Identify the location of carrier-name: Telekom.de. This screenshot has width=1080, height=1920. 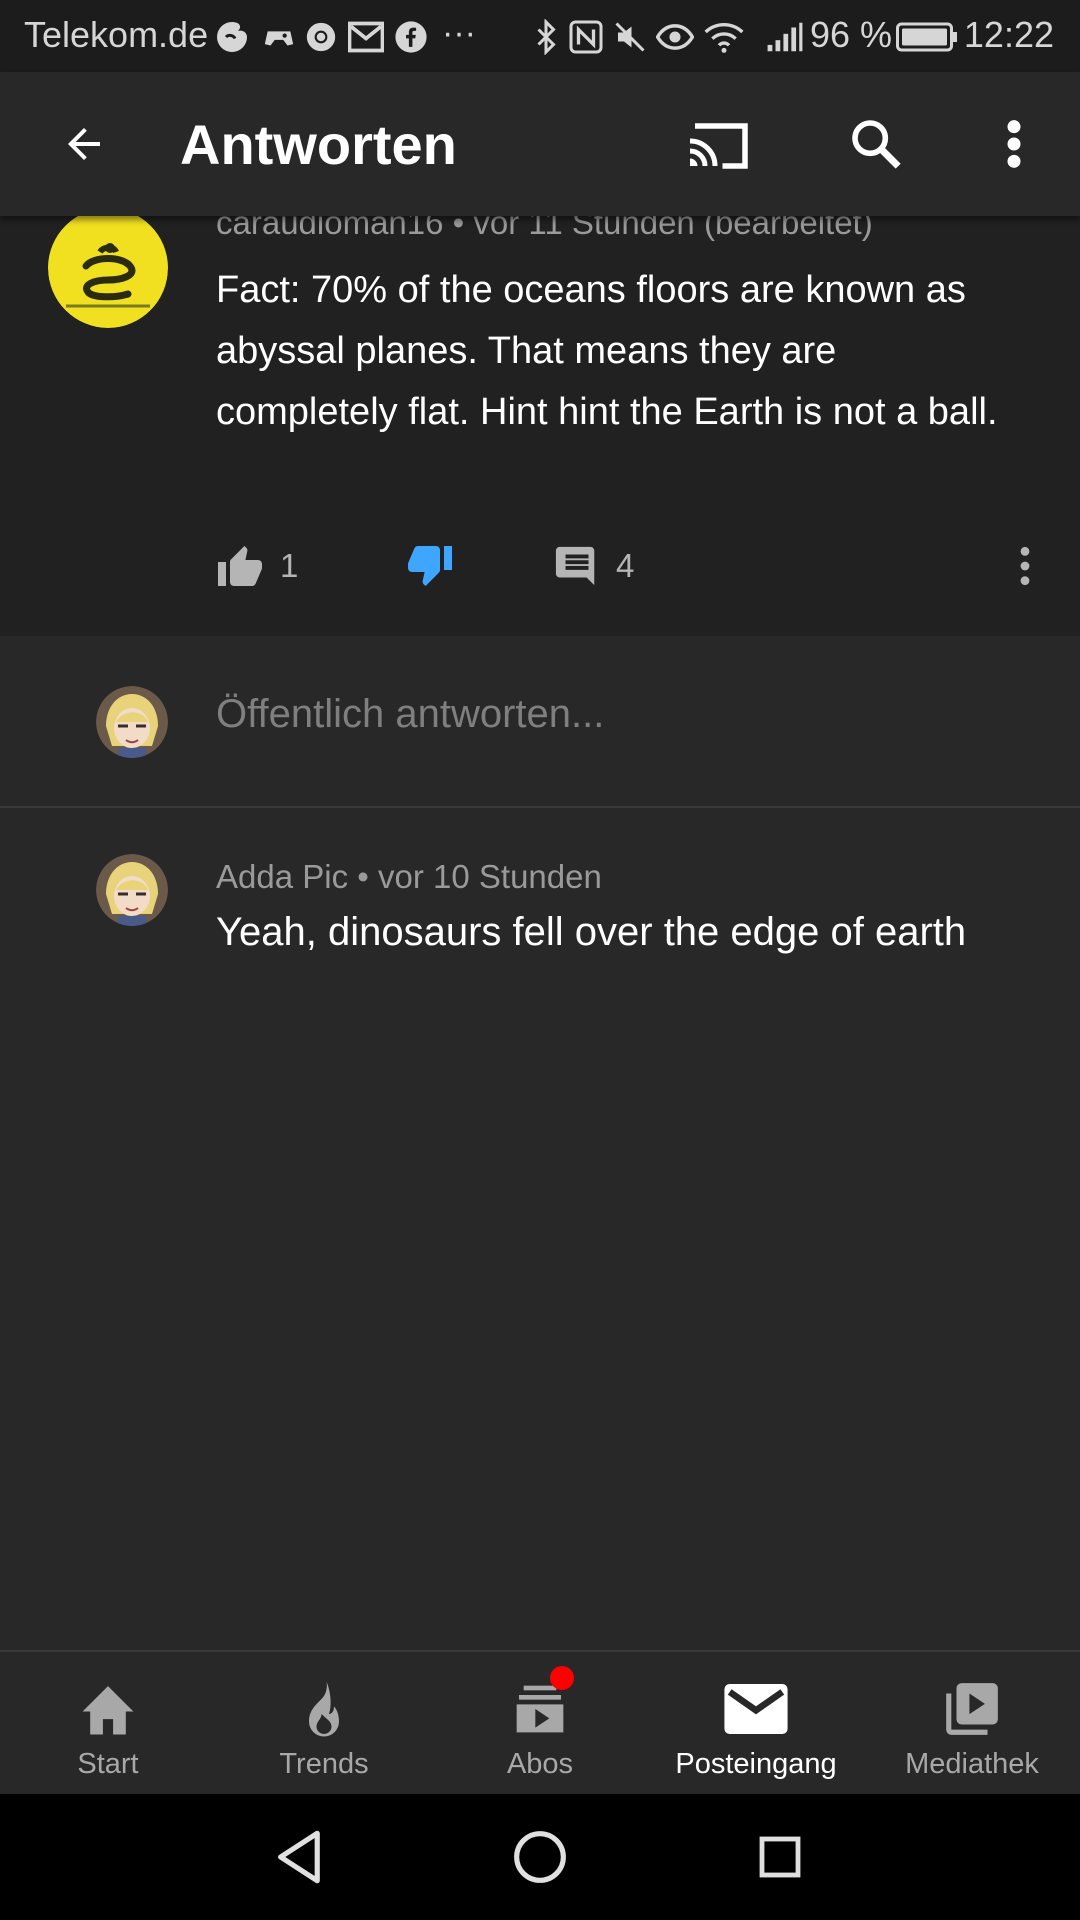
(116, 34).